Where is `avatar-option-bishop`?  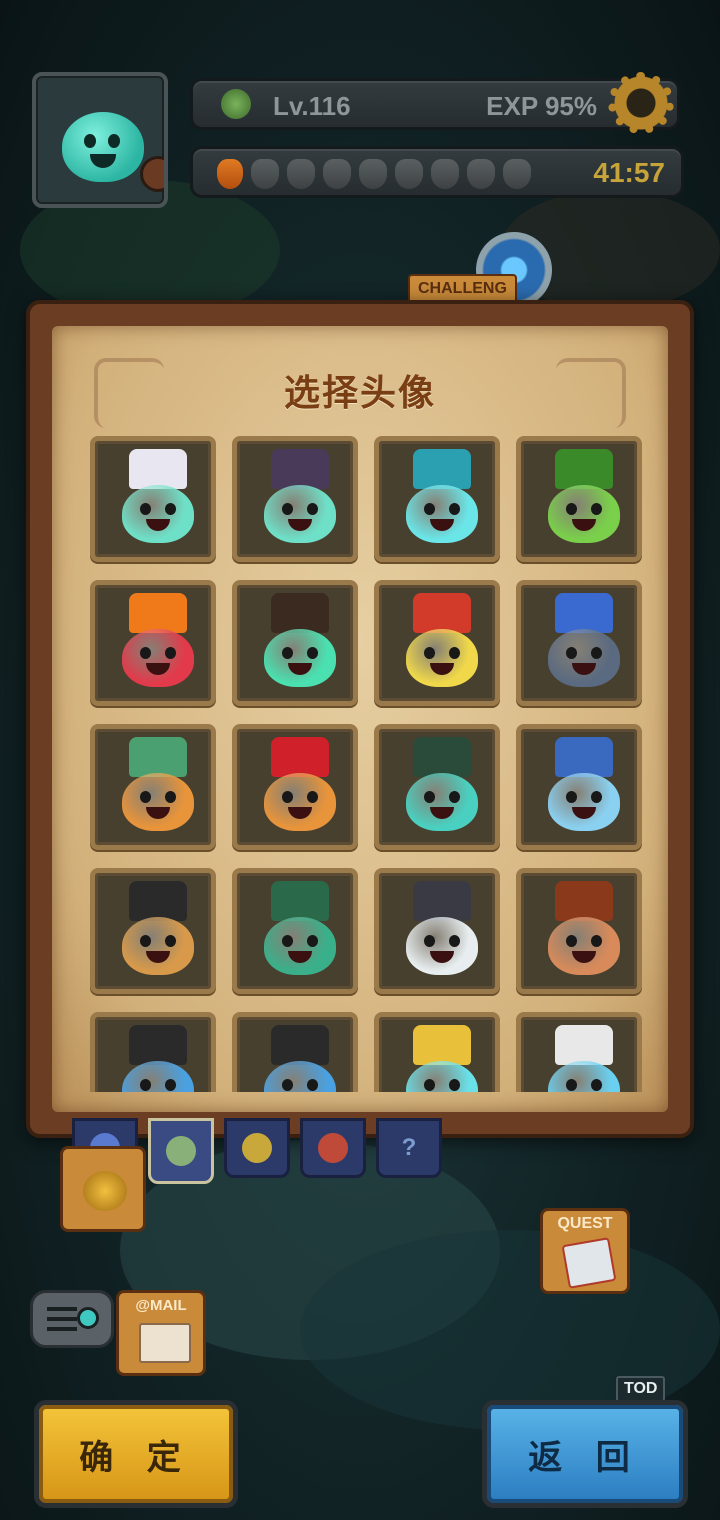
avatar-option-bishop is located at coordinates (153, 499).